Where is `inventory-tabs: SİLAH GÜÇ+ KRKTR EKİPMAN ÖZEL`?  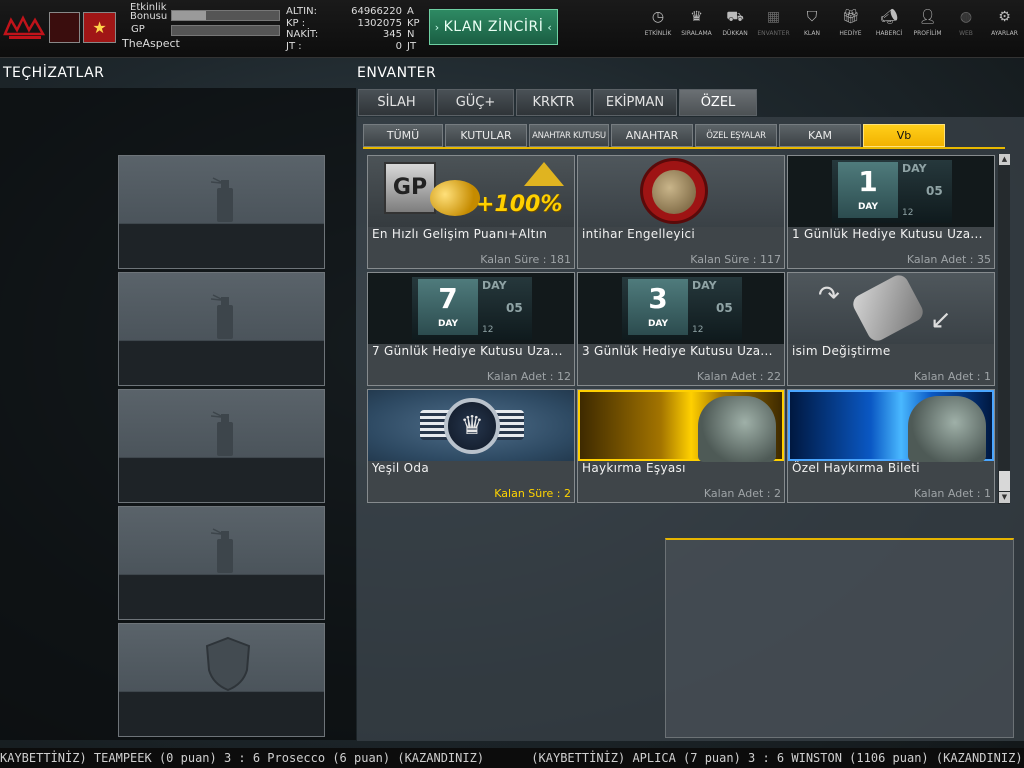 inventory-tabs: SİLAH GÜÇ+ KRKTR EKİPMAN ÖZEL is located at coordinates (558, 102).